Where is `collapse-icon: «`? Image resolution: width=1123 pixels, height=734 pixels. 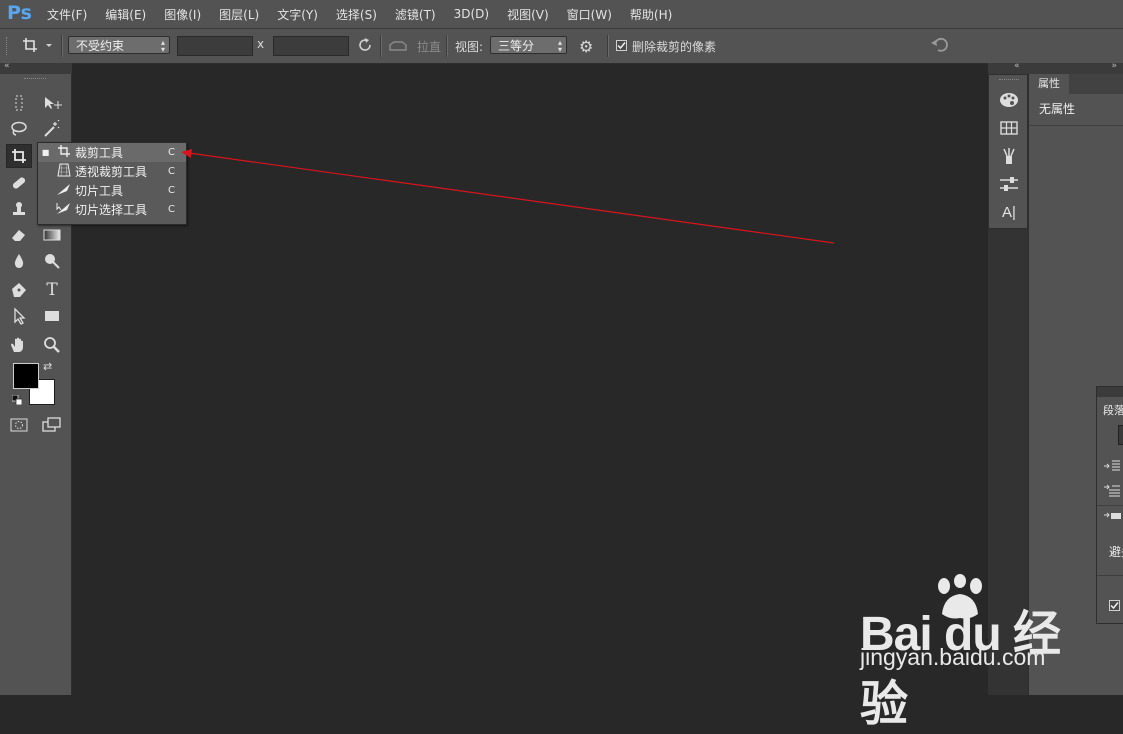 collapse-icon: « is located at coordinates (1017, 66).